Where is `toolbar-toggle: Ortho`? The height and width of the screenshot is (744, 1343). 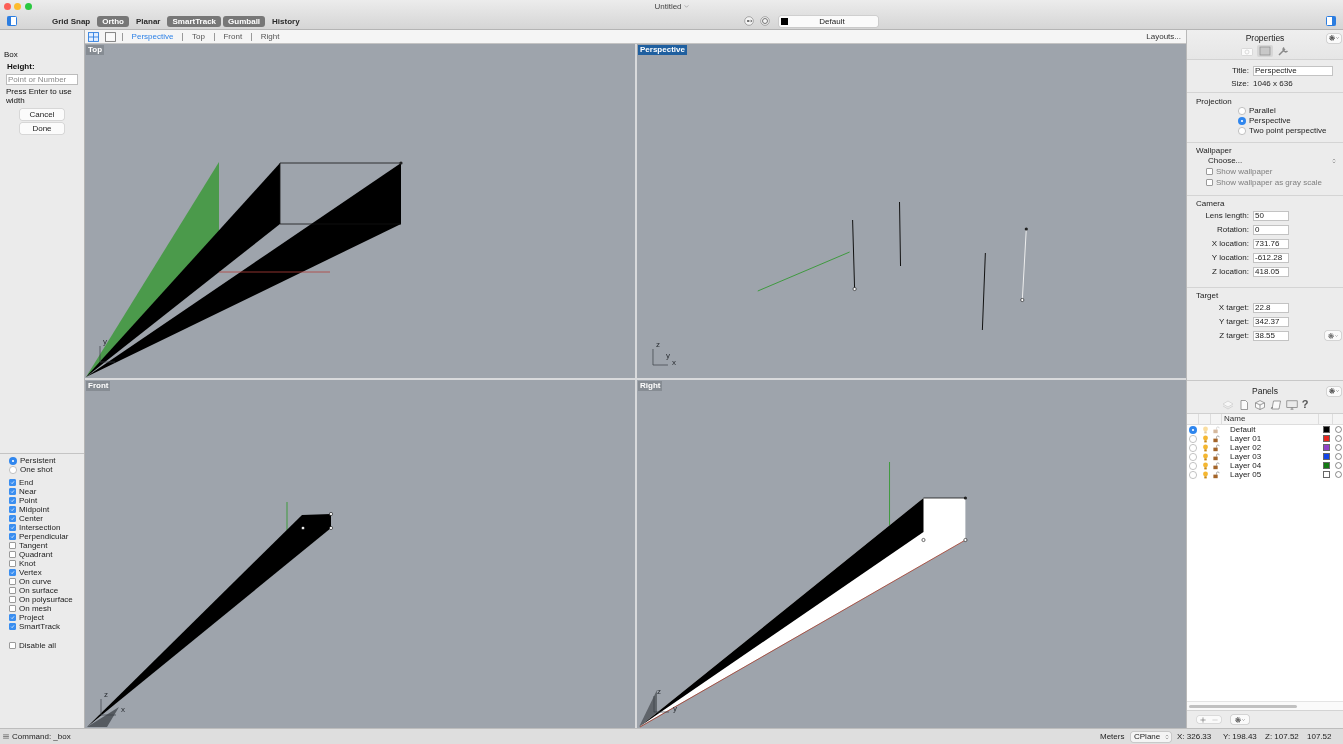 toolbar-toggle: Ortho is located at coordinates (113, 21).